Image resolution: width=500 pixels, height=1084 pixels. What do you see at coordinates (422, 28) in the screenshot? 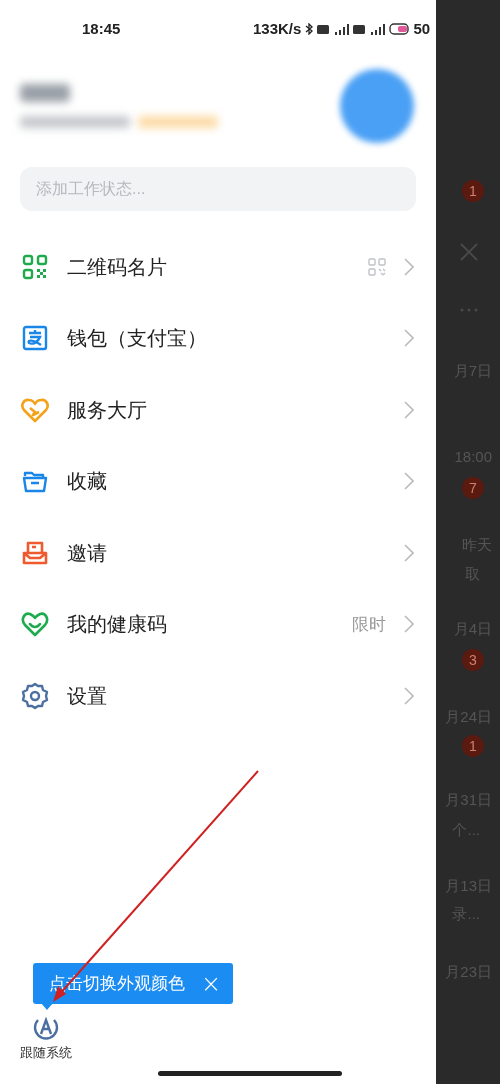
I see `battery-level: 50` at bounding box center [422, 28].